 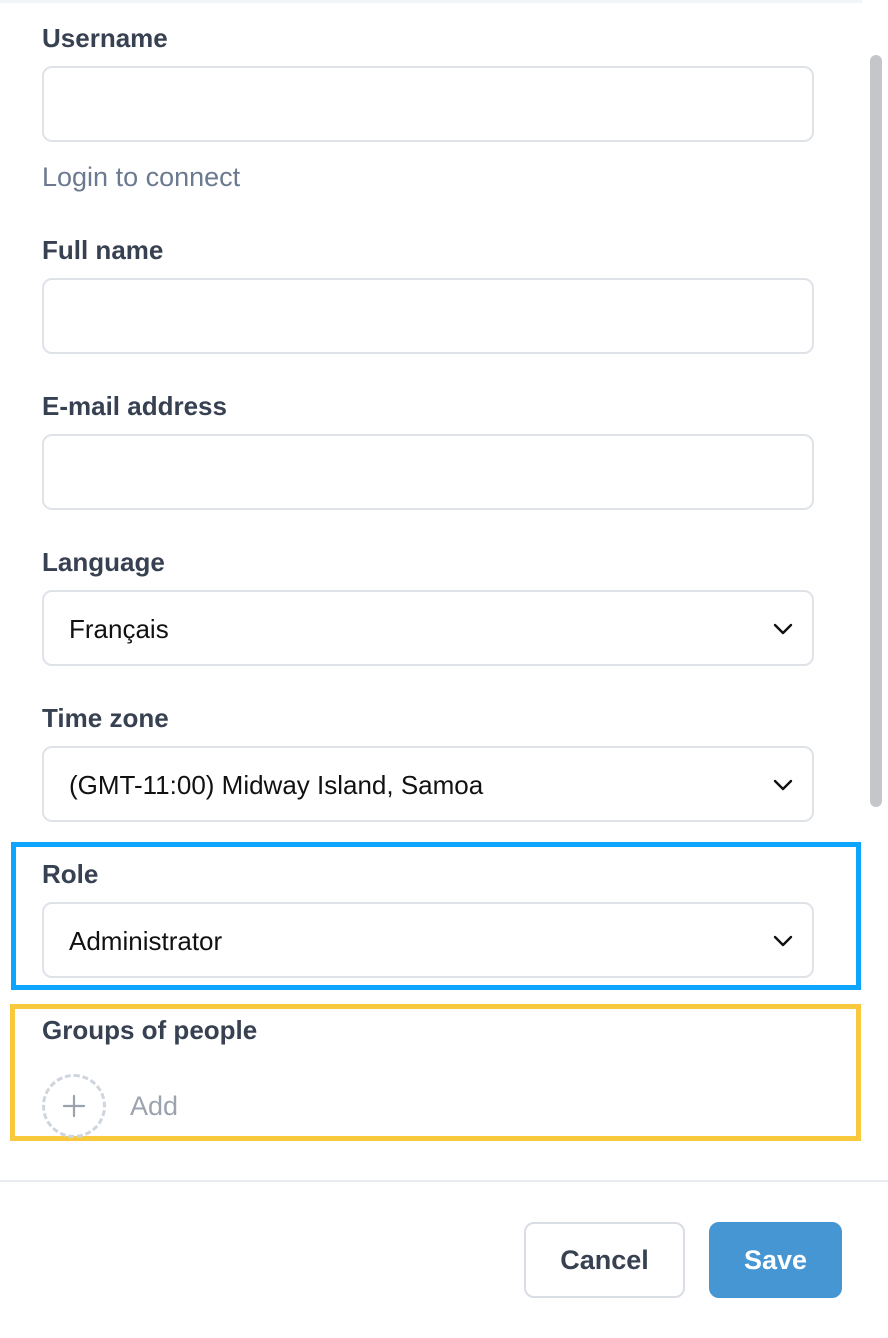 I want to click on add-group-label: Add, so click(x=154, y=1106).